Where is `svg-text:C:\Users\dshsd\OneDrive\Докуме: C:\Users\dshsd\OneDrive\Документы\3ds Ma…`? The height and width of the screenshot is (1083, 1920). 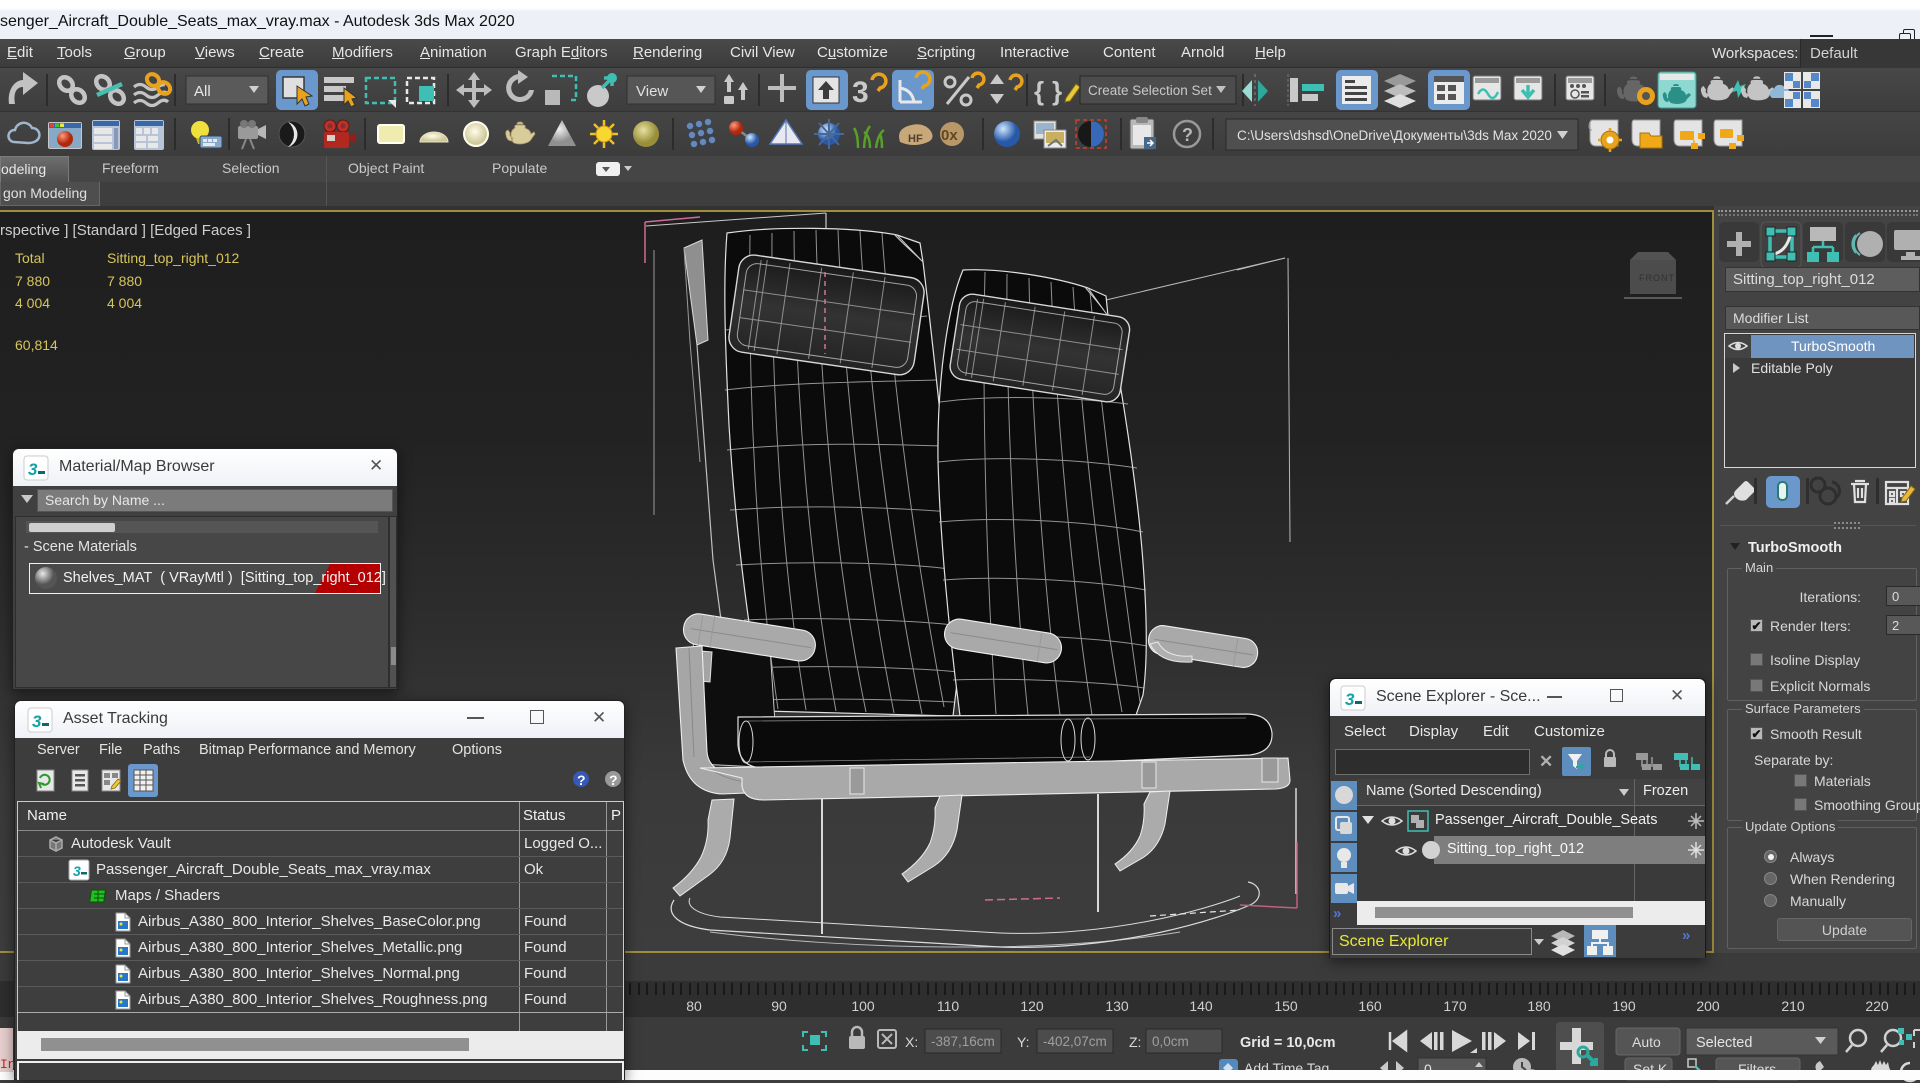
svg-text:C:\Users\dshsd\OneDrive\Докуме: C:\Users\dshsd\OneDrive\Документы\3ds Ma… is located at coordinates (1394, 135).